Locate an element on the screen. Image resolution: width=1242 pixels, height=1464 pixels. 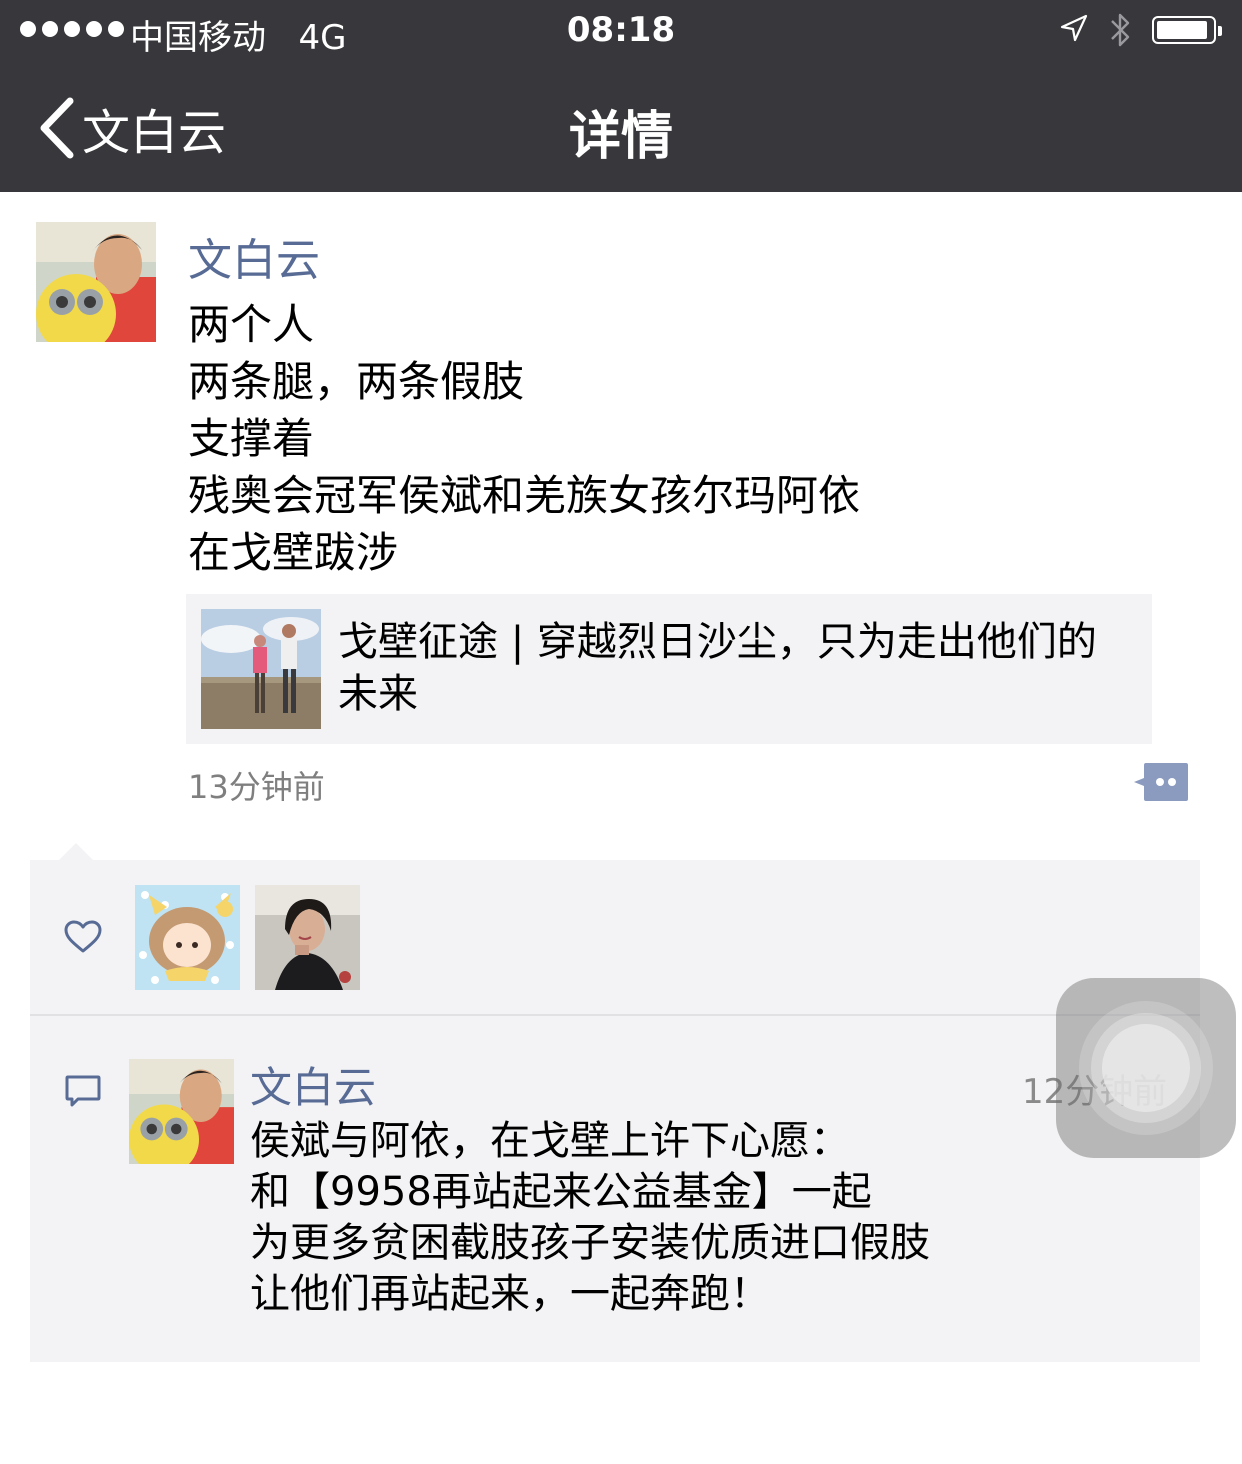
post-line: 支撑着 is located at coordinates (251, 438).